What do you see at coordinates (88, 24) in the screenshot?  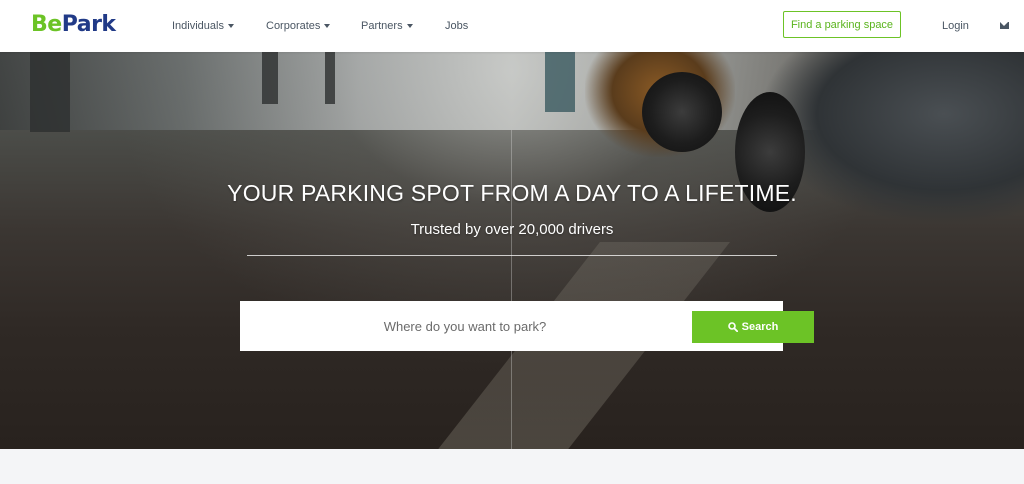 I see `logo-park: Park` at bounding box center [88, 24].